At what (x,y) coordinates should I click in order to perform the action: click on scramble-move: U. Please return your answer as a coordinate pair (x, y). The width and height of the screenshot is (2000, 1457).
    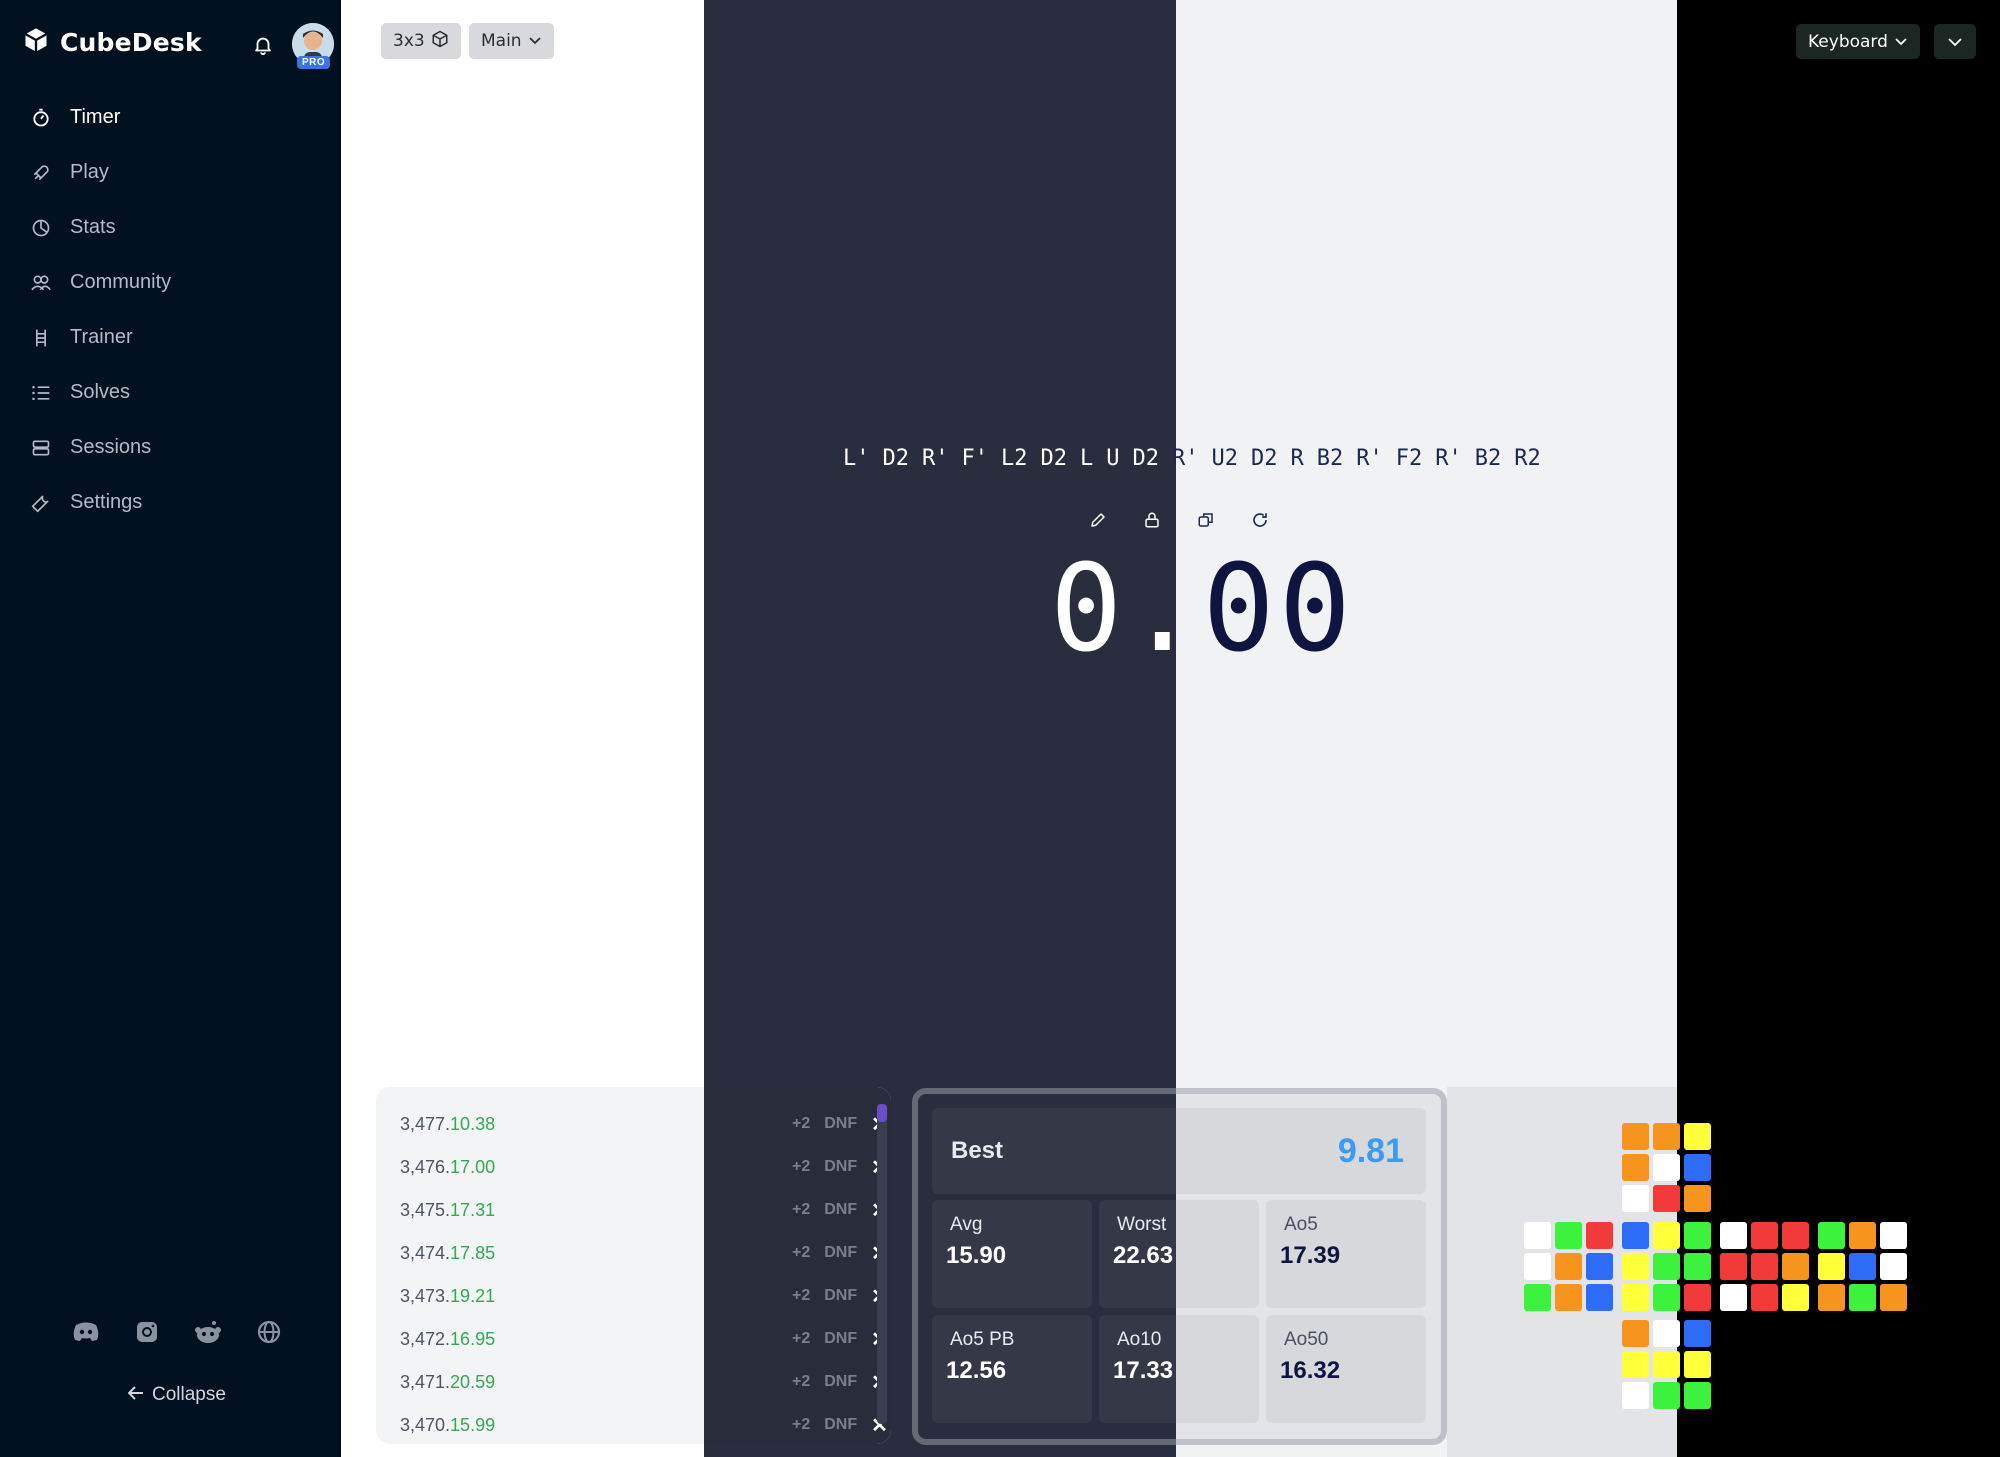
    Looking at the image, I should click on (1113, 458).